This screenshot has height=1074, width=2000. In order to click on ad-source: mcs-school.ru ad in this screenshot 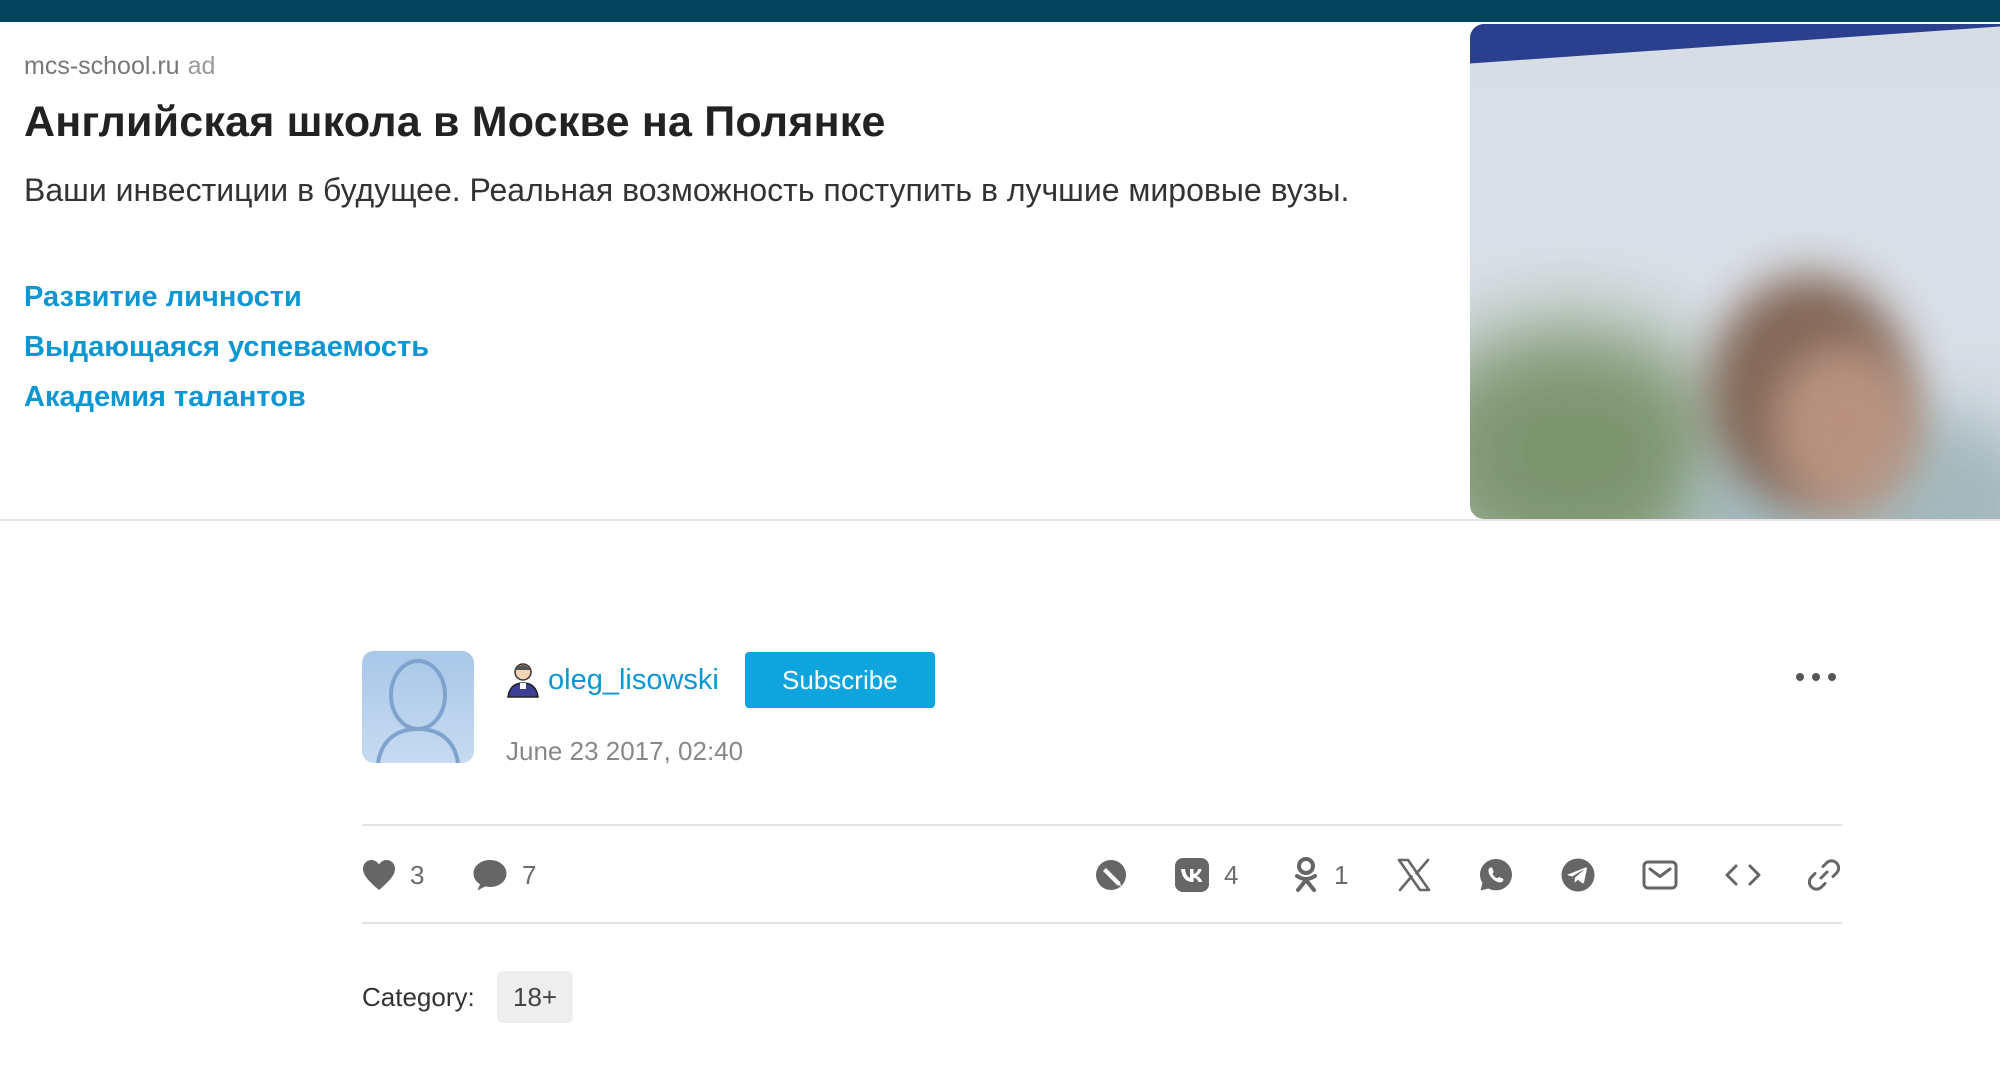, I will do `click(119, 66)`.